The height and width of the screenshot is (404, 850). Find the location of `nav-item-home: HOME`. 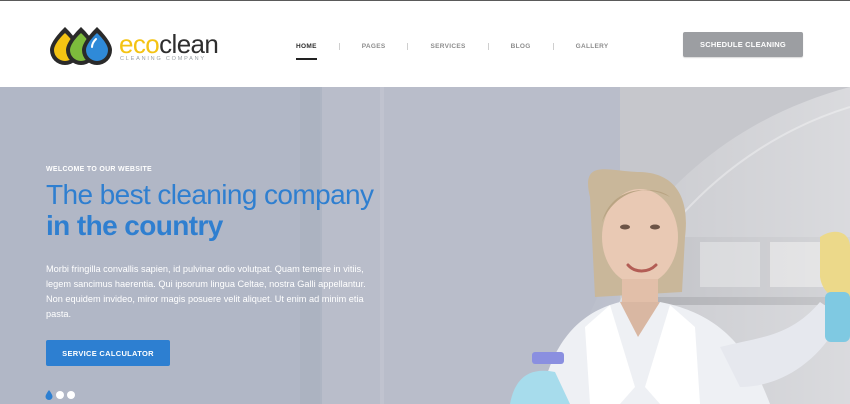

nav-item-home: HOME is located at coordinates (306, 51).